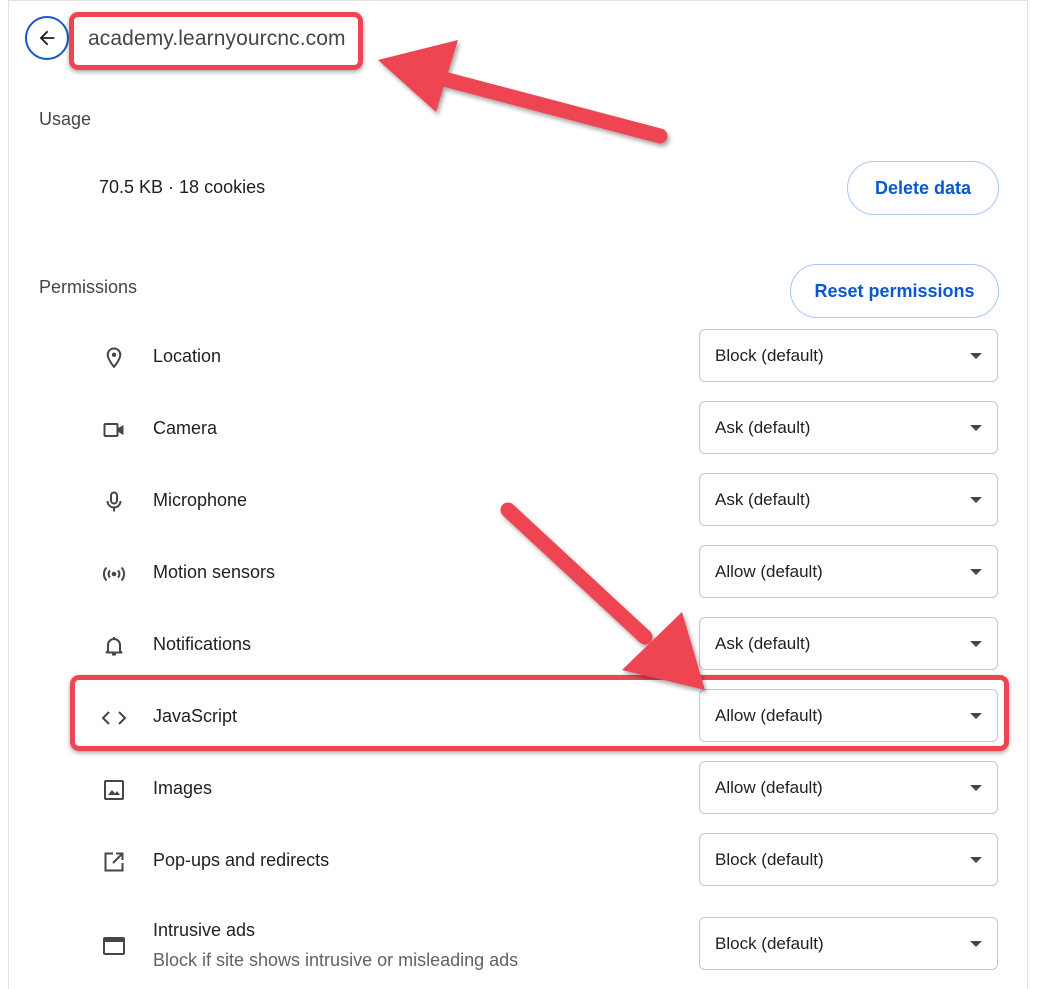  Describe the element at coordinates (114, 946) in the screenshot. I see `browser-window-icon` at that location.